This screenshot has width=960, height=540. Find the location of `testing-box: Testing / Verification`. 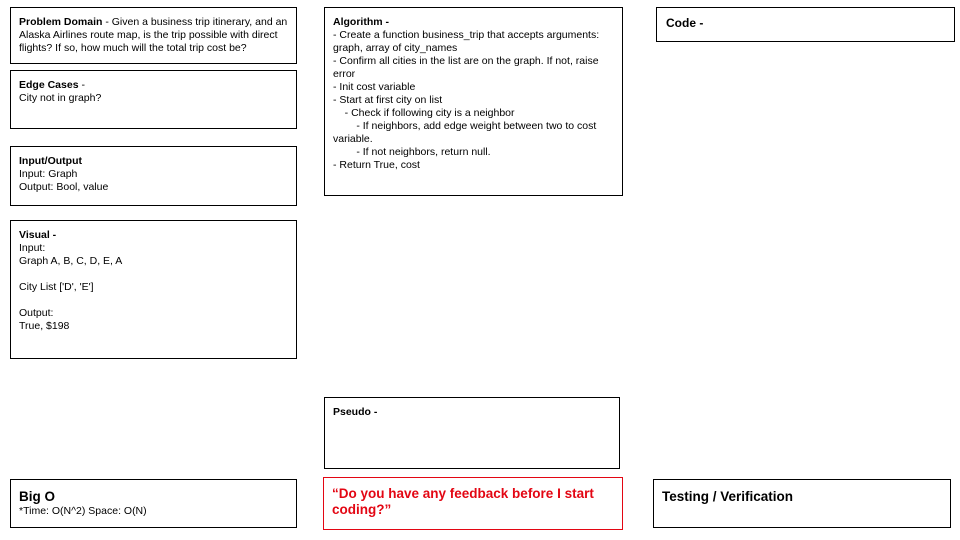

testing-box: Testing / Verification is located at coordinates (802, 503).